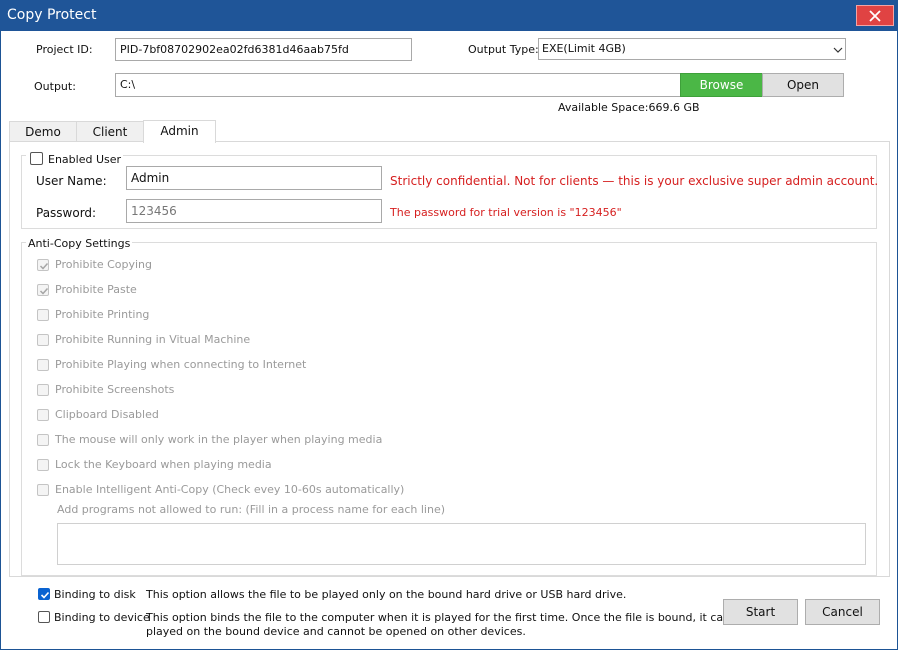 The width and height of the screenshot is (898, 650). Describe the element at coordinates (760, 612) in the screenshot. I see `start-button: Start` at that location.